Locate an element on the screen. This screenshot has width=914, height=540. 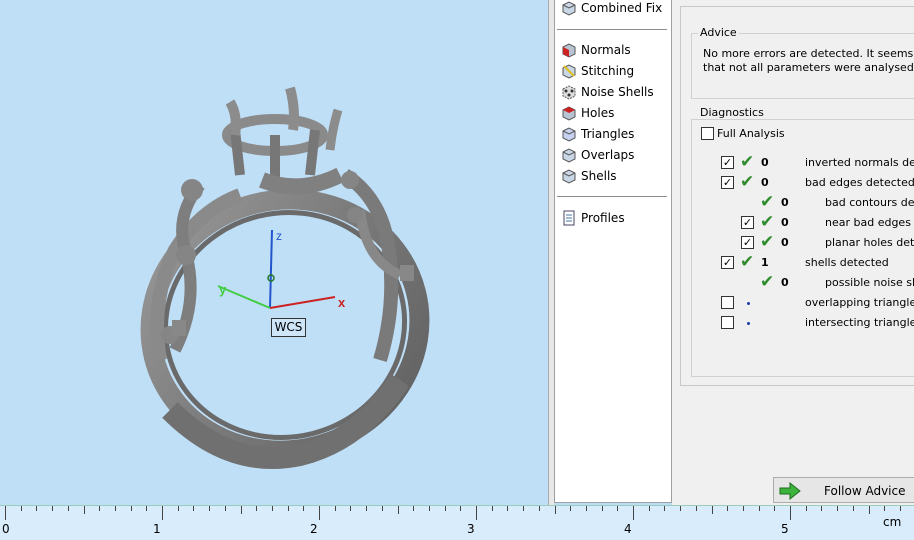
overlapping-triangles-checkbox is located at coordinates (727, 302).